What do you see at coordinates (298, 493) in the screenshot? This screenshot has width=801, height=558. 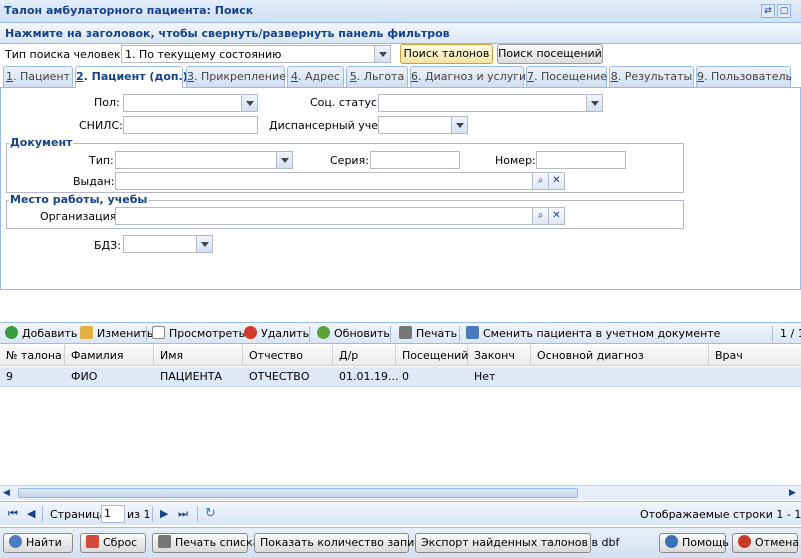 I see `scroll-thumb` at bounding box center [298, 493].